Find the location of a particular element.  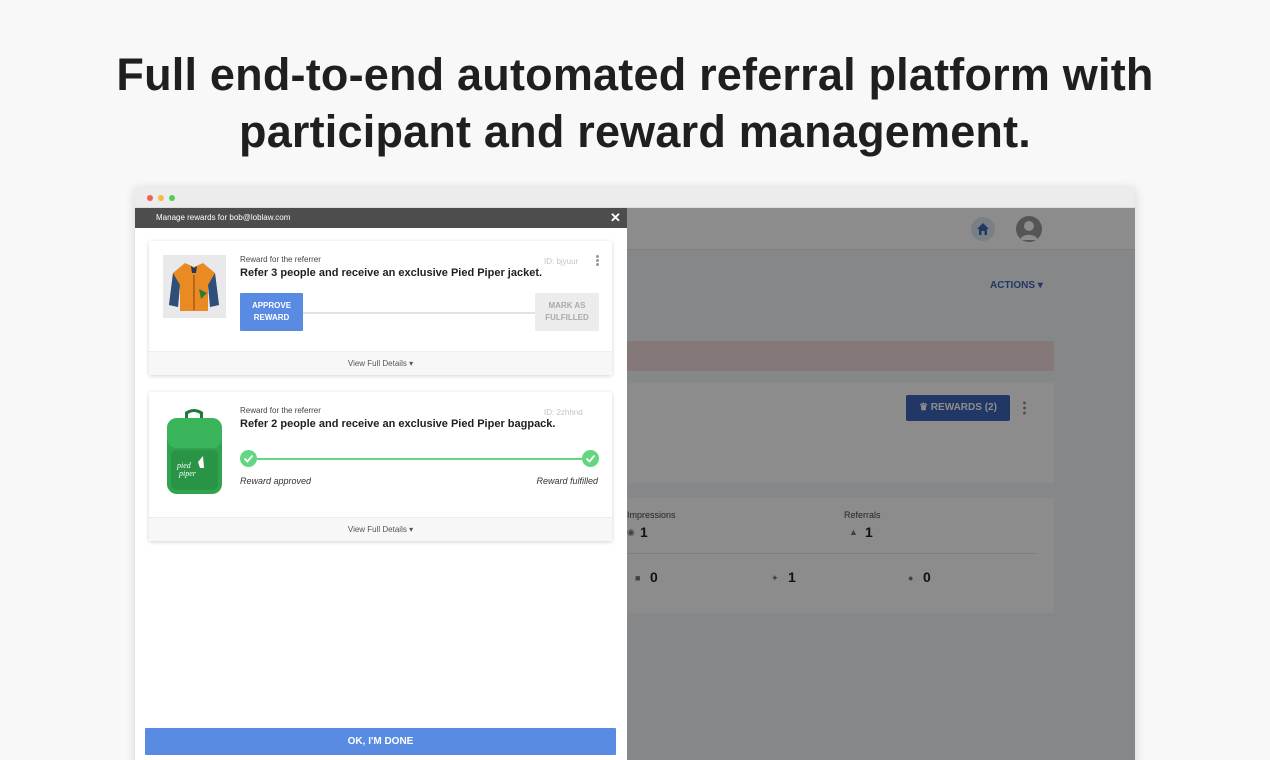

reward-progress-track is located at coordinates (419, 313).